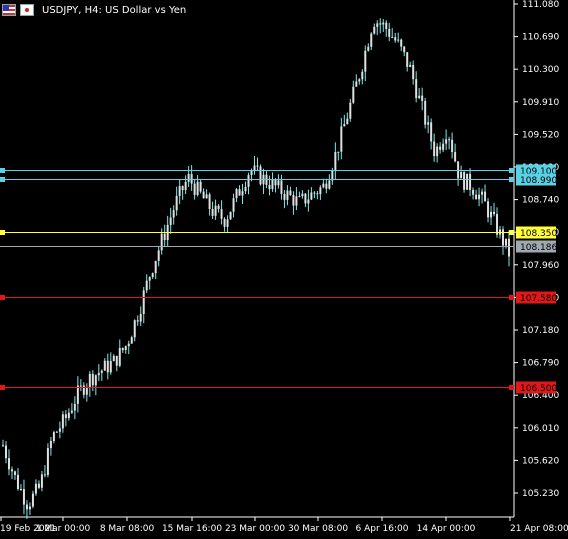 Image resolution: width=568 pixels, height=539 pixels. Describe the element at coordinates (540, 331) in the screenshot. I see `price-tick-label: 107.180` at that location.